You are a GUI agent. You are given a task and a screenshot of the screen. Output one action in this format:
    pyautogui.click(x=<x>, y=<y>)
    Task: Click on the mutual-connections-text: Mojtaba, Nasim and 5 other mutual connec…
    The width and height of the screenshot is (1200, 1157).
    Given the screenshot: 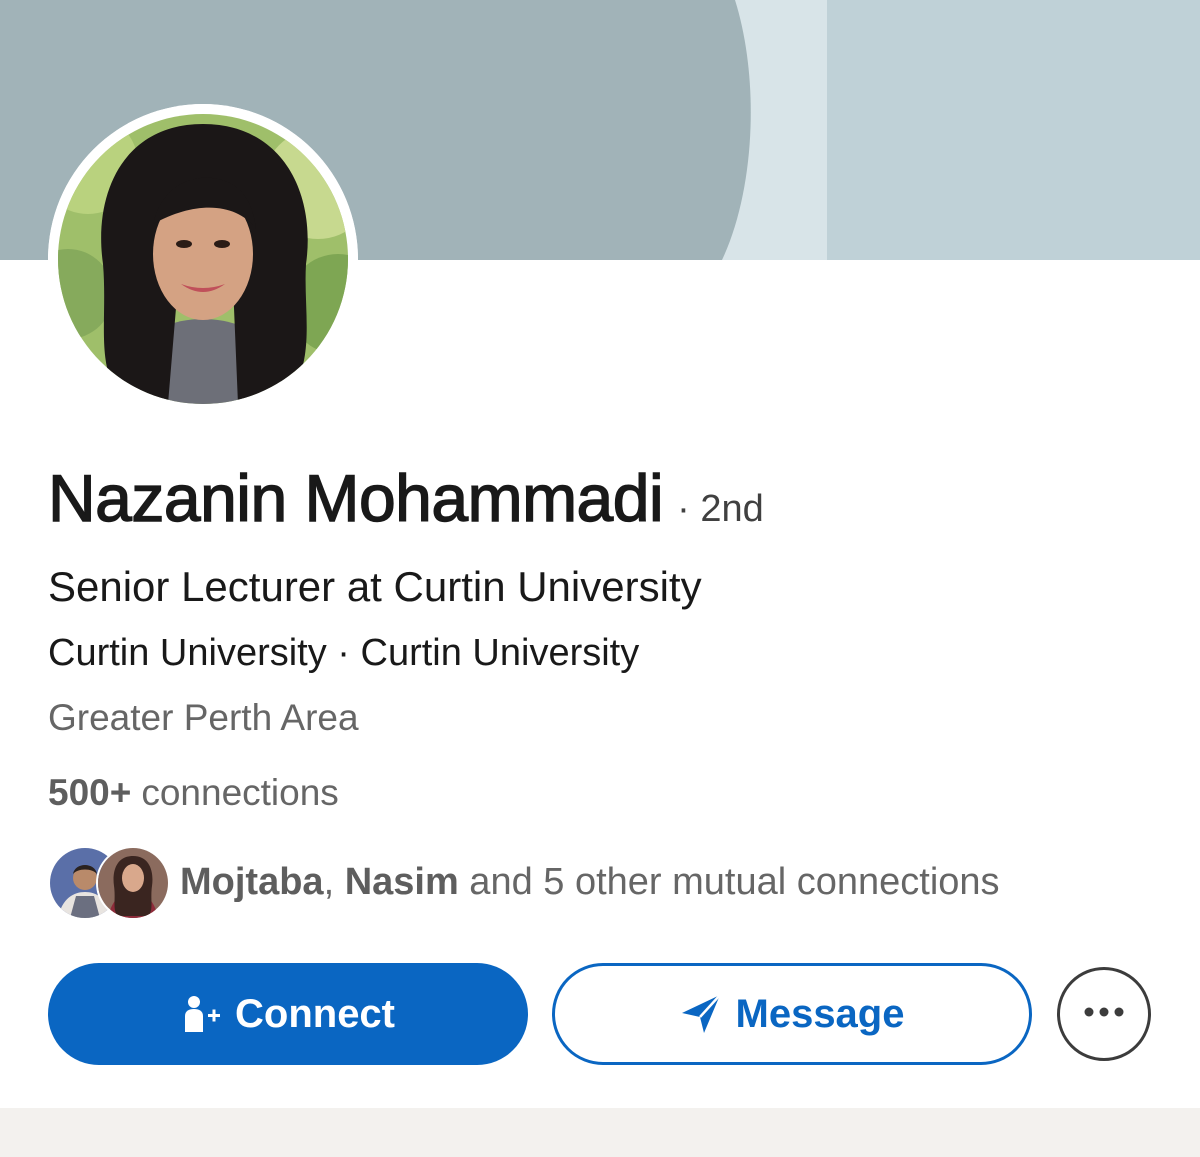 What is the action you would take?
    pyautogui.click(x=590, y=882)
    